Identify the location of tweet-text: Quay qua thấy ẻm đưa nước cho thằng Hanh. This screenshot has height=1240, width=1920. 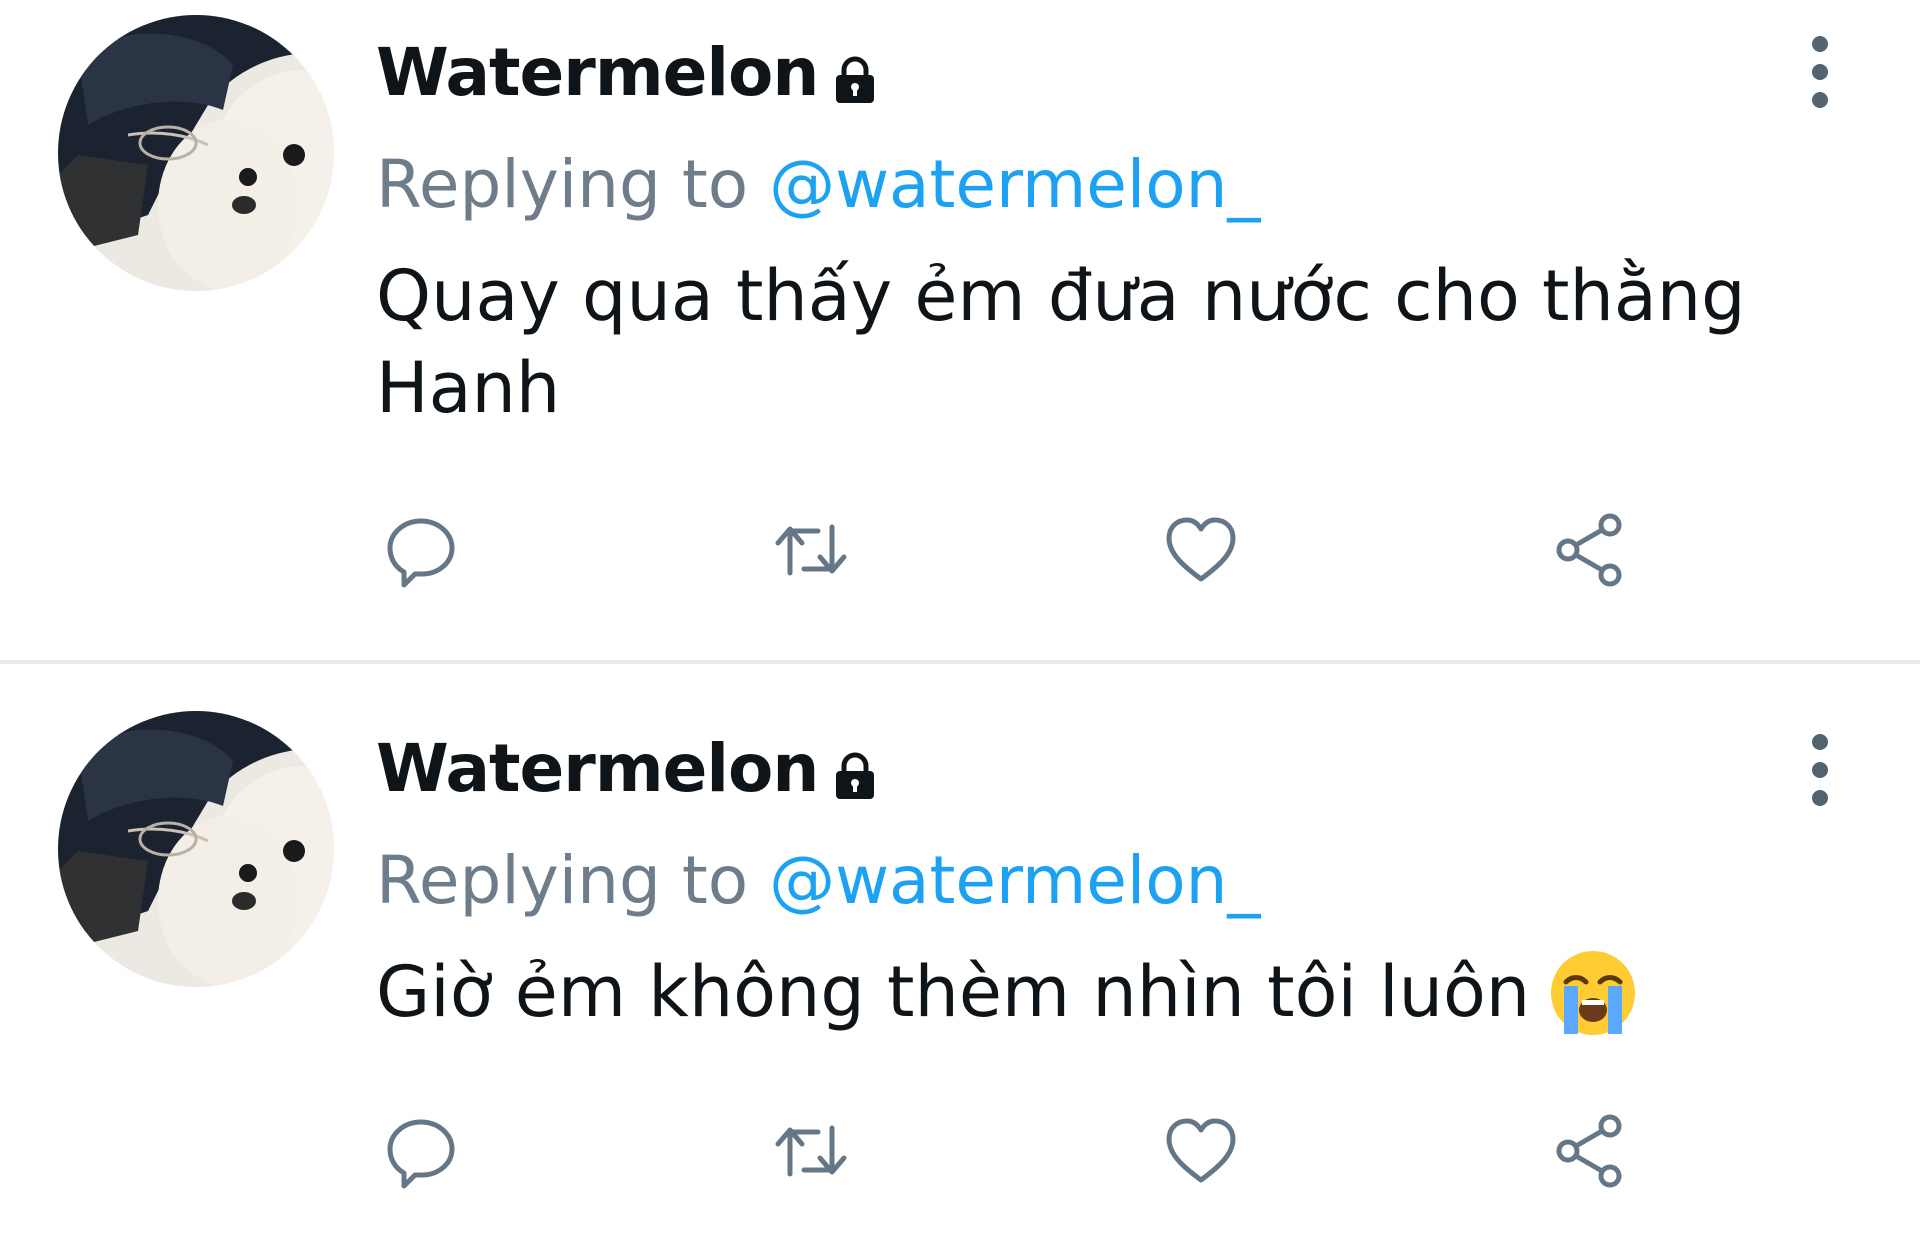
(1061, 342).